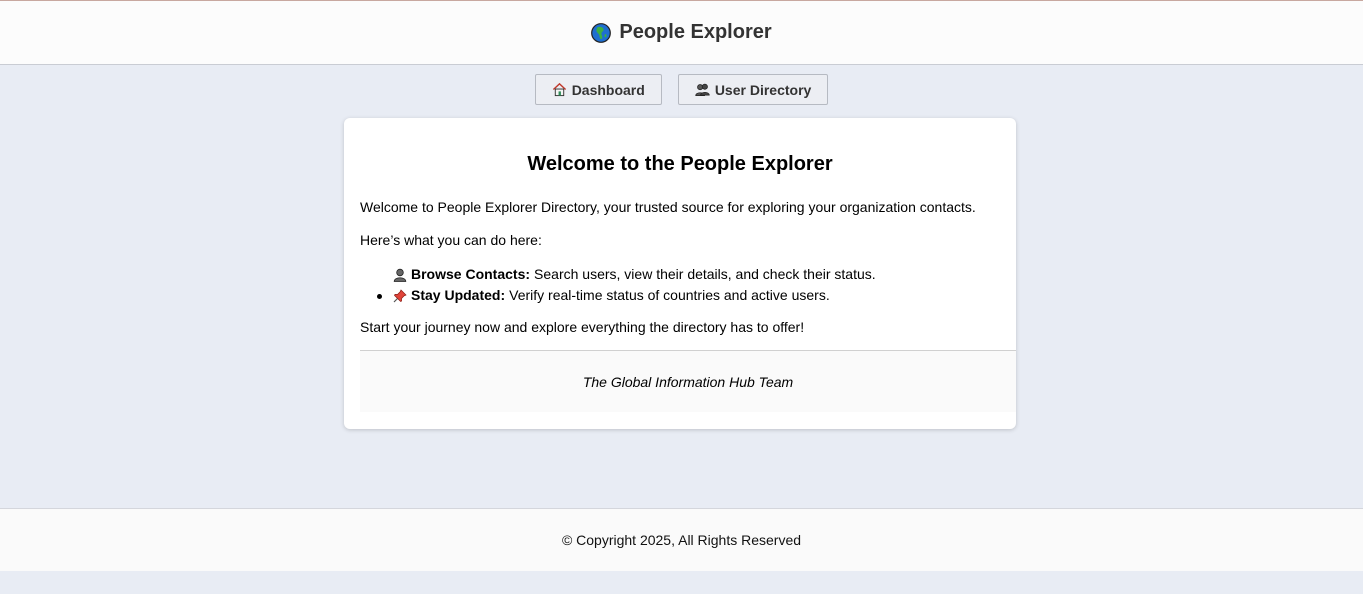 This screenshot has height=594, width=1363. What do you see at coordinates (702, 89) in the screenshot?
I see `users-icon` at bounding box center [702, 89].